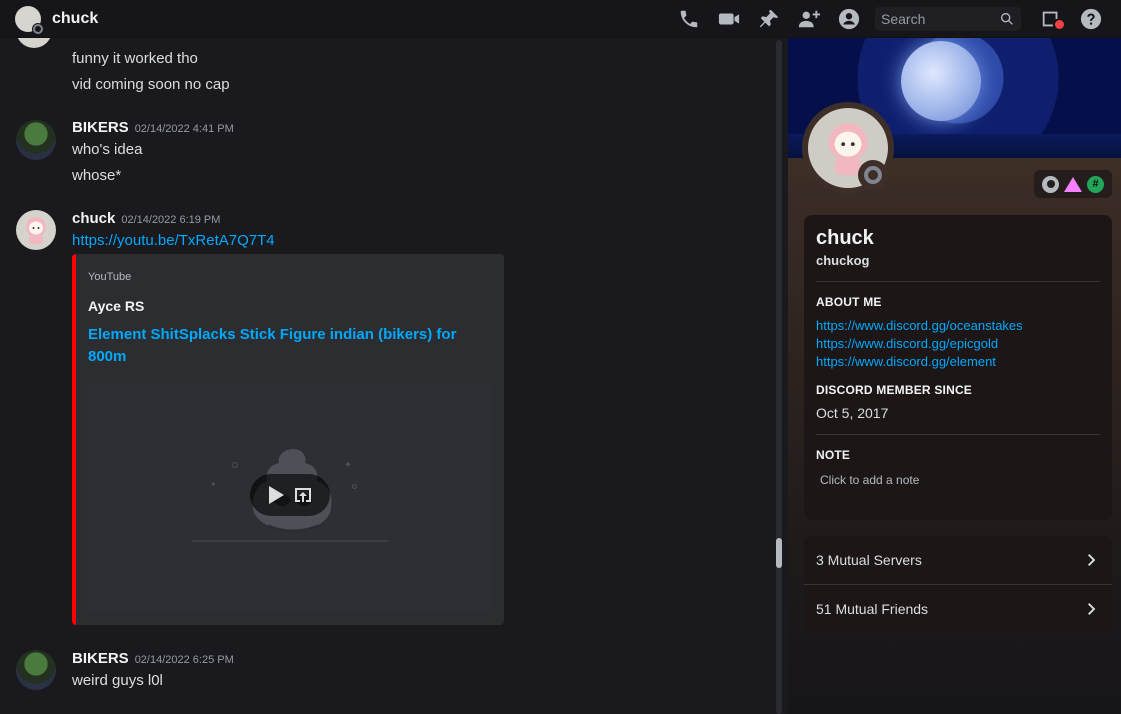  I want to click on scrollbar-thumb, so click(779, 553).